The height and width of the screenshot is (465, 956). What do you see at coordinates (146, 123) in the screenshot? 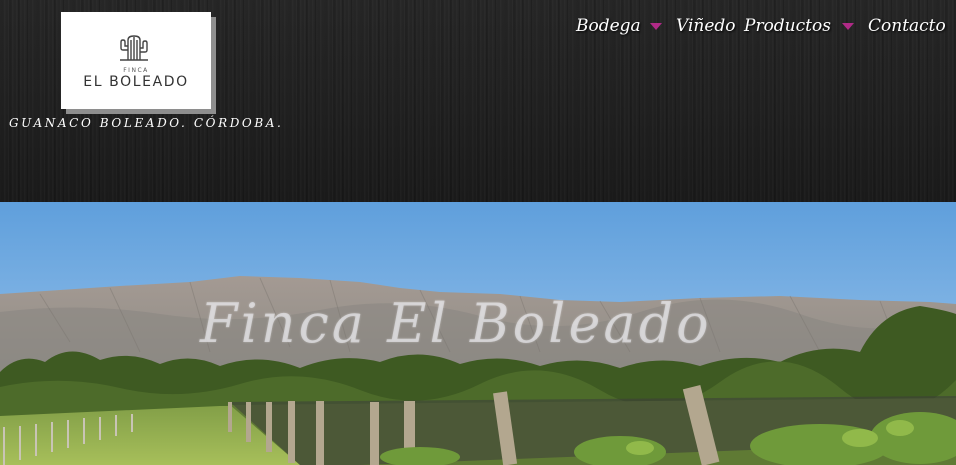
I see `tagline: GUANACO BOLEADO. CÓRDOBA.` at bounding box center [146, 123].